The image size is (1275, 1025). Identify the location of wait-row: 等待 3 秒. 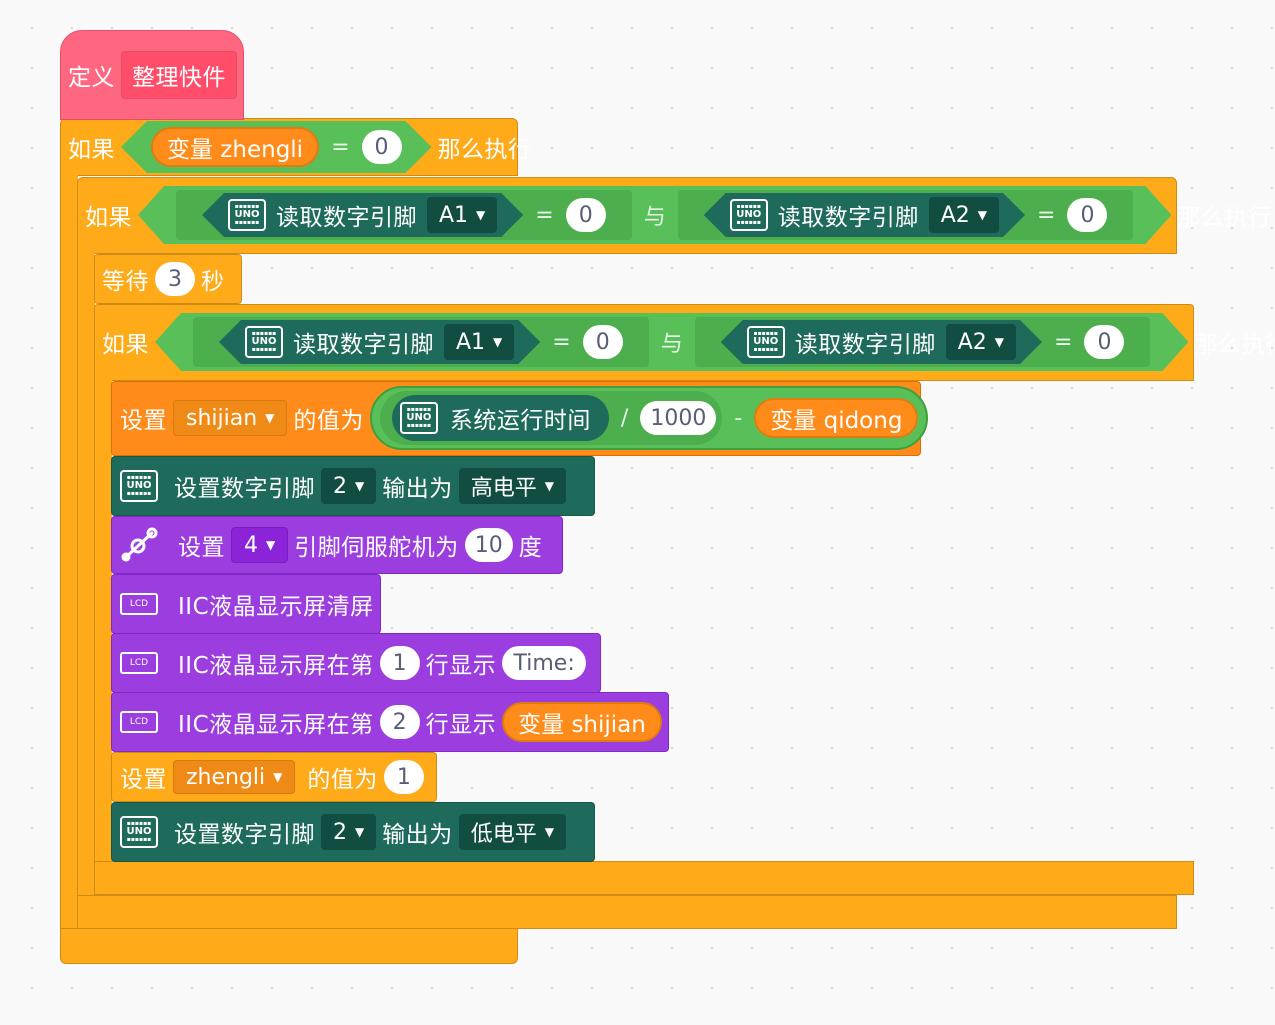
(163, 279).